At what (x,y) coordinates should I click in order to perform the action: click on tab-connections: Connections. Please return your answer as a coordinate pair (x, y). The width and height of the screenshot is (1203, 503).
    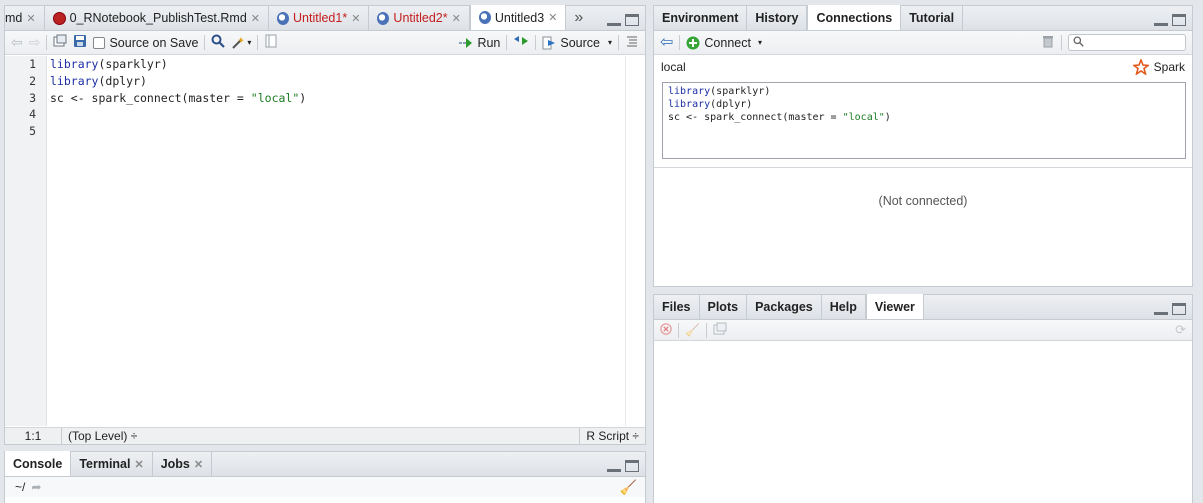
    Looking at the image, I should click on (854, 17).